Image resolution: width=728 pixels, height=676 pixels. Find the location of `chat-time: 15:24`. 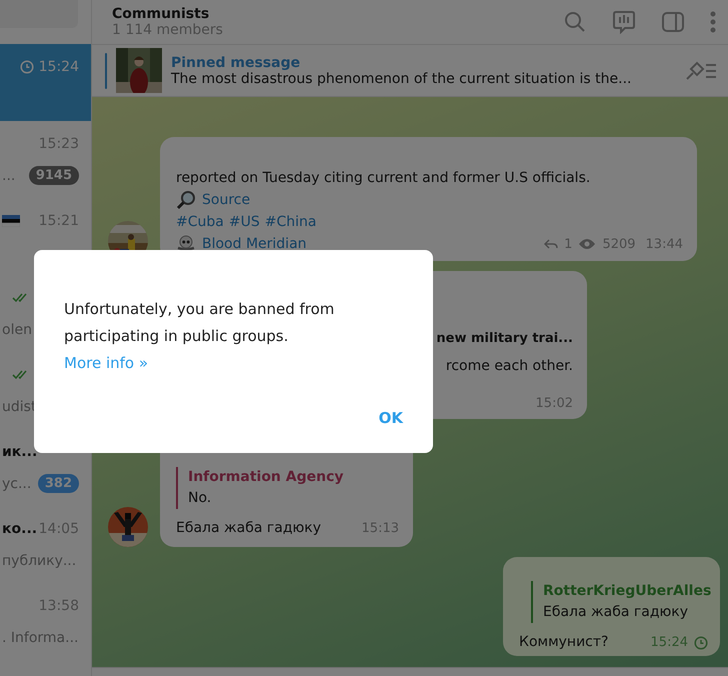

chat-time: 15:24 is located at coordinates (58, 66).